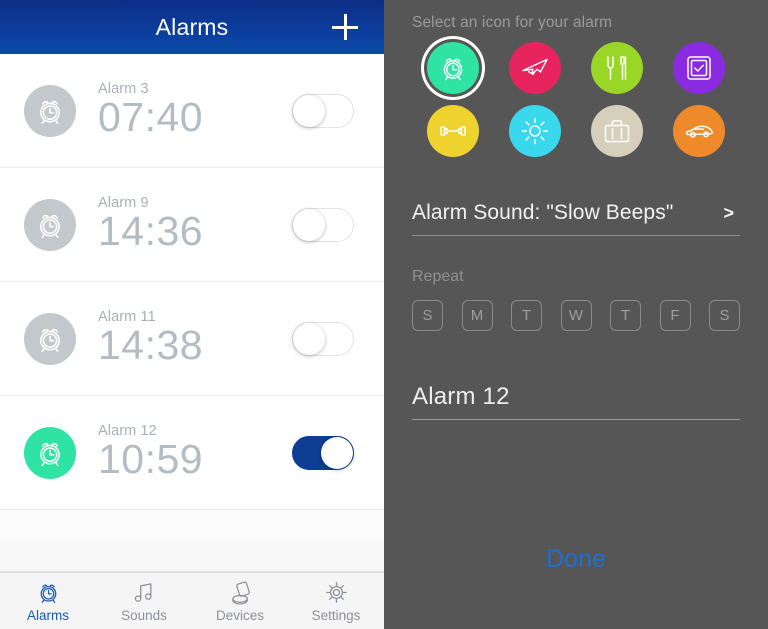 The image size is (768, 629). Describe the element at coordinates (576, 99) in the screenshot. I see `icon-picker-grid` at that location.